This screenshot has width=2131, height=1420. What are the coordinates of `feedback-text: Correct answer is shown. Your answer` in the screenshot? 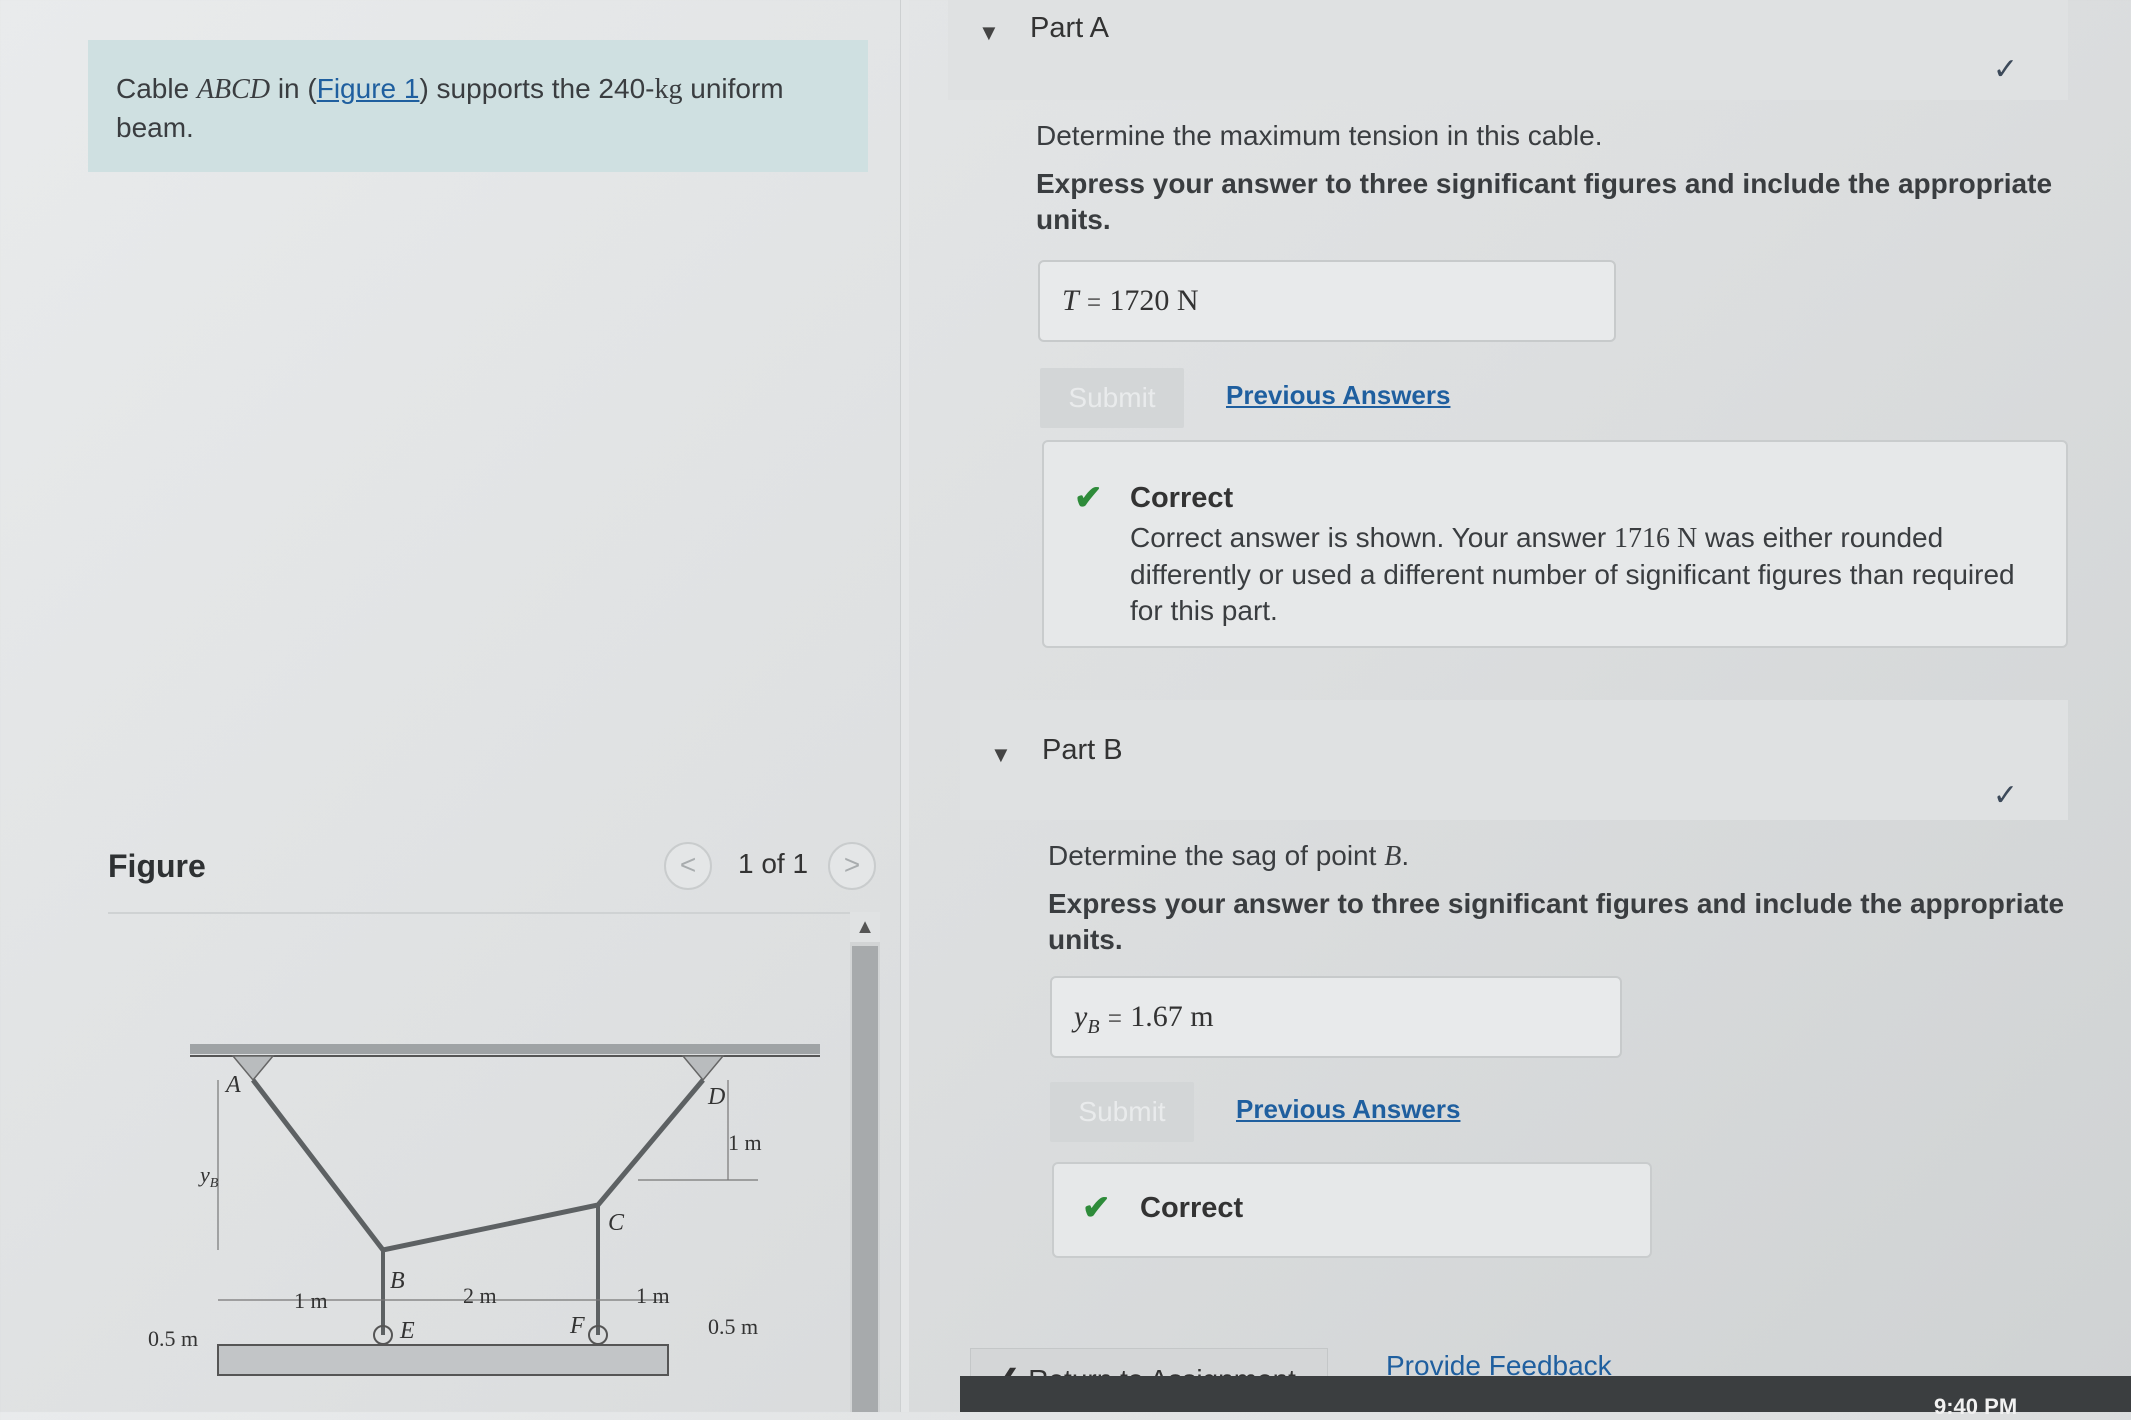 It's located at (1372, 537).